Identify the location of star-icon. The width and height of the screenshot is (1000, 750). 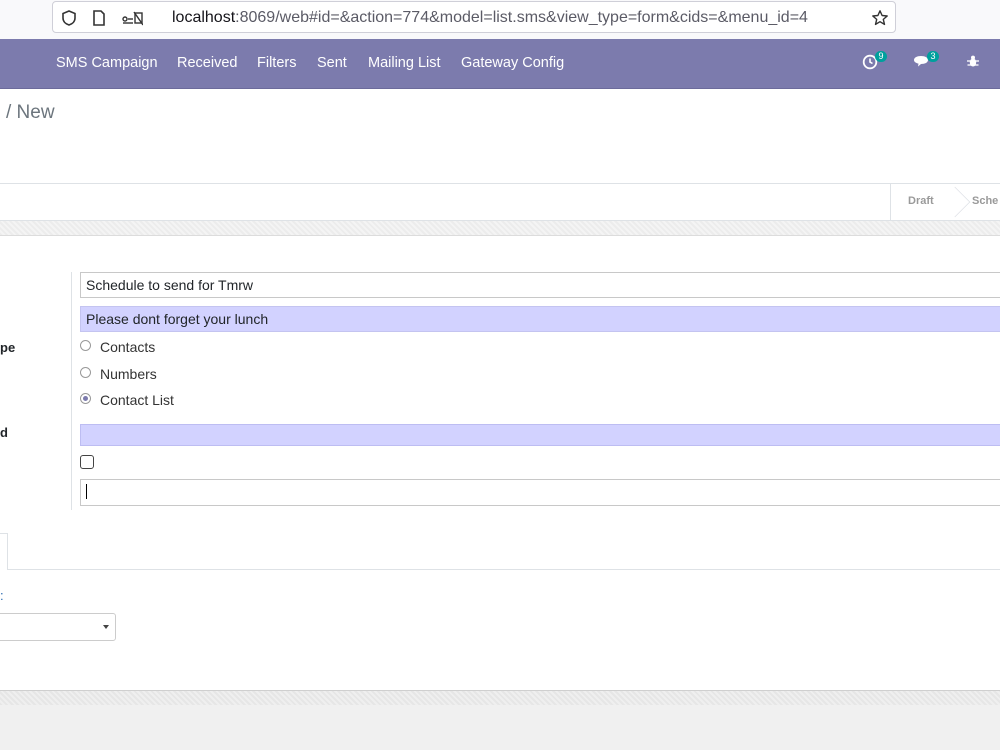
(880, 18).